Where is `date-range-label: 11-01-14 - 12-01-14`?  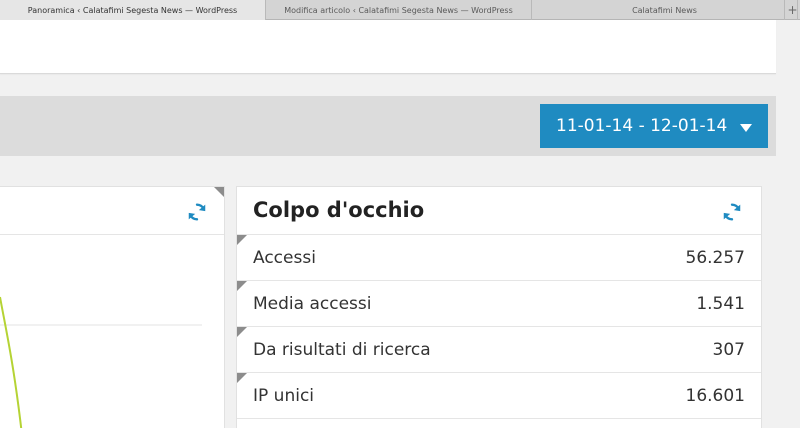
date-range-label: 11-01-14 - 12-01-14 is located at coordinates (642, 126).